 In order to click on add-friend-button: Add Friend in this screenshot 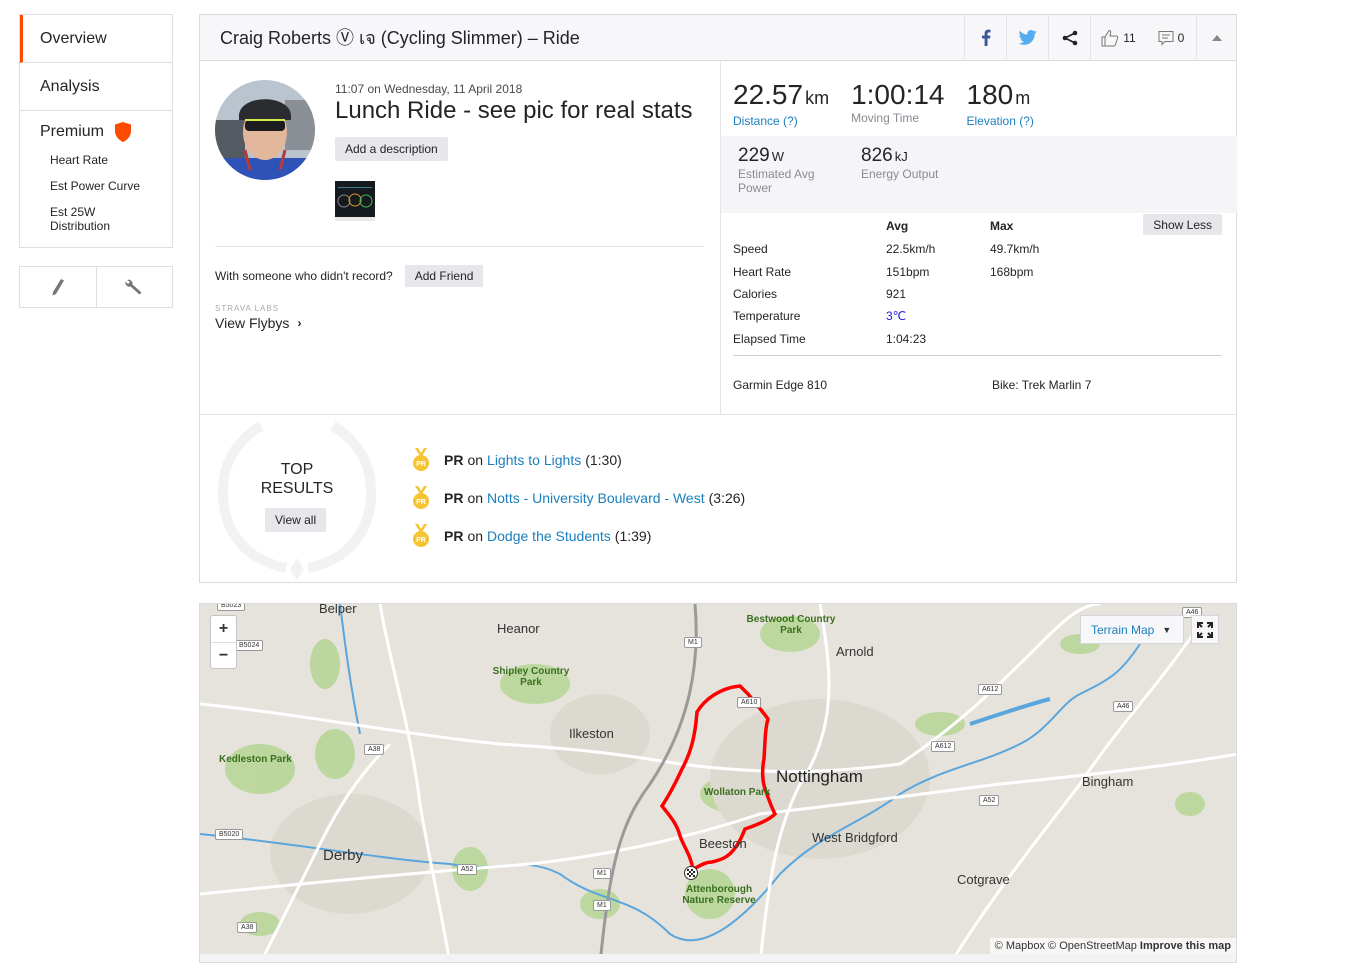, I will do `click(444, 276)`.